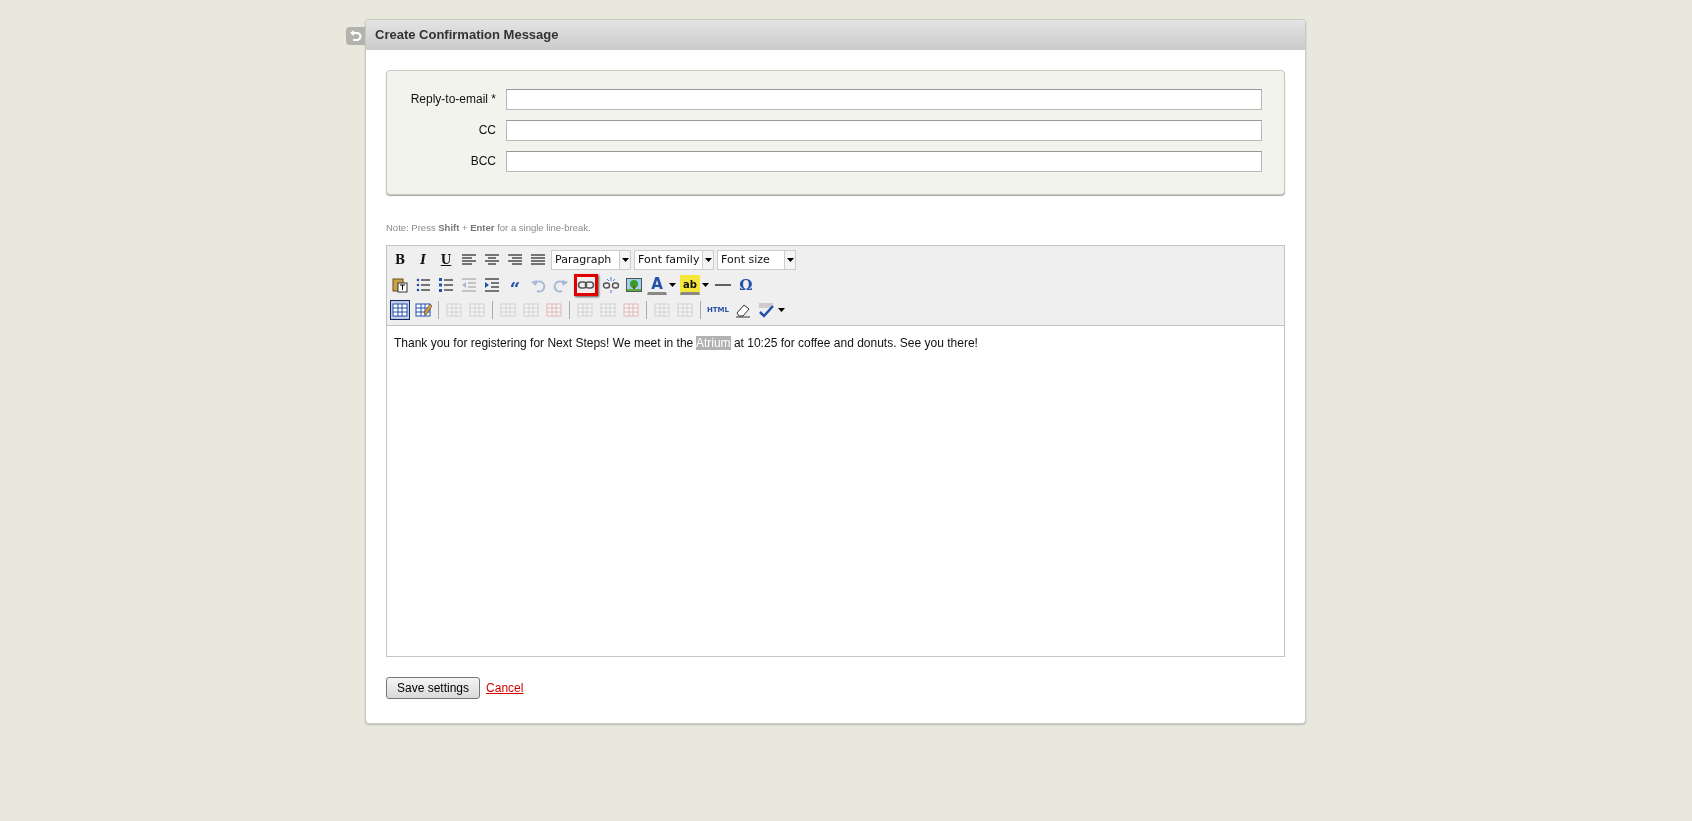 This screenshot has width=1692, height=821. What do you see at coordinates (515, 285) in the screenshot?
I see `toolbar-button: “` at bounding box center [515, 285].